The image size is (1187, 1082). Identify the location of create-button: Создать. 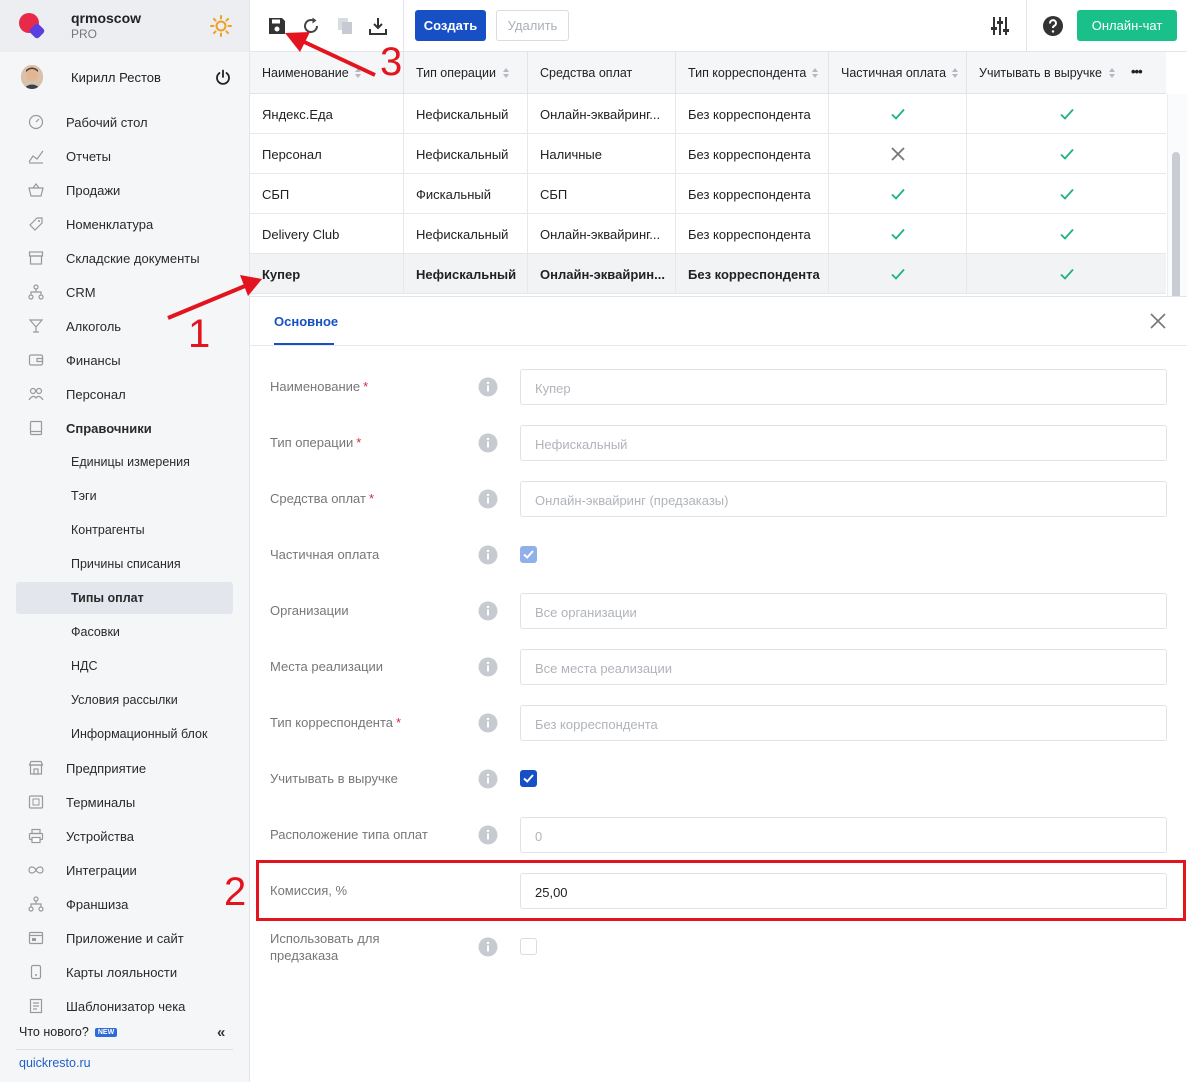
(450, 25).